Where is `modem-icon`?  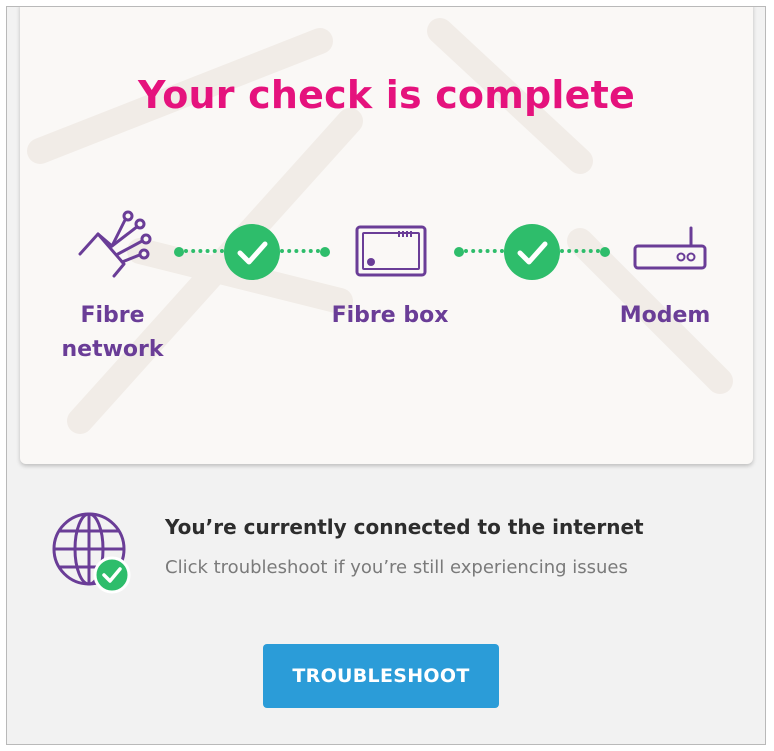 modem-icon is located at coordinates (670, 248).